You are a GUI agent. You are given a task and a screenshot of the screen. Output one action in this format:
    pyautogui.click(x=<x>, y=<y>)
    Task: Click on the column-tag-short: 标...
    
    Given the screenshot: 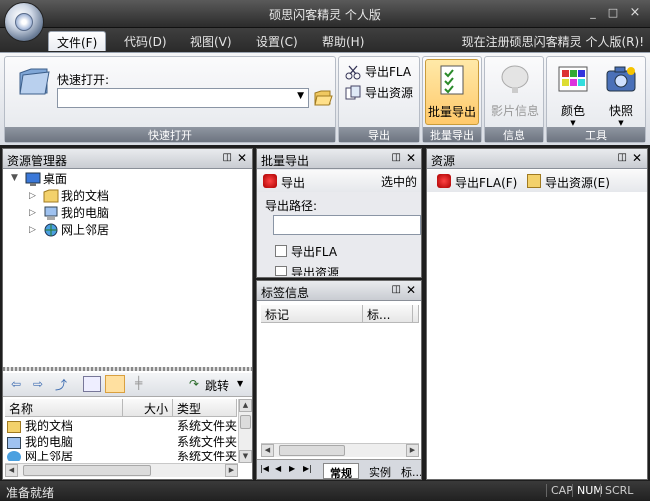 What is the action you would take?
    pyautogui.click(x=388, y=314)
    